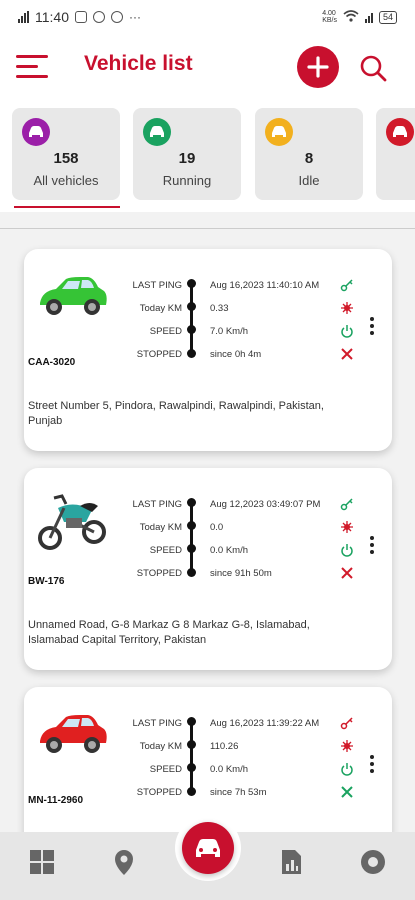 This screenshot has height=900, width=415. Describe the element at coordinates (67, 207) in the screenshot. I see `active-tab-indicator` at that location.